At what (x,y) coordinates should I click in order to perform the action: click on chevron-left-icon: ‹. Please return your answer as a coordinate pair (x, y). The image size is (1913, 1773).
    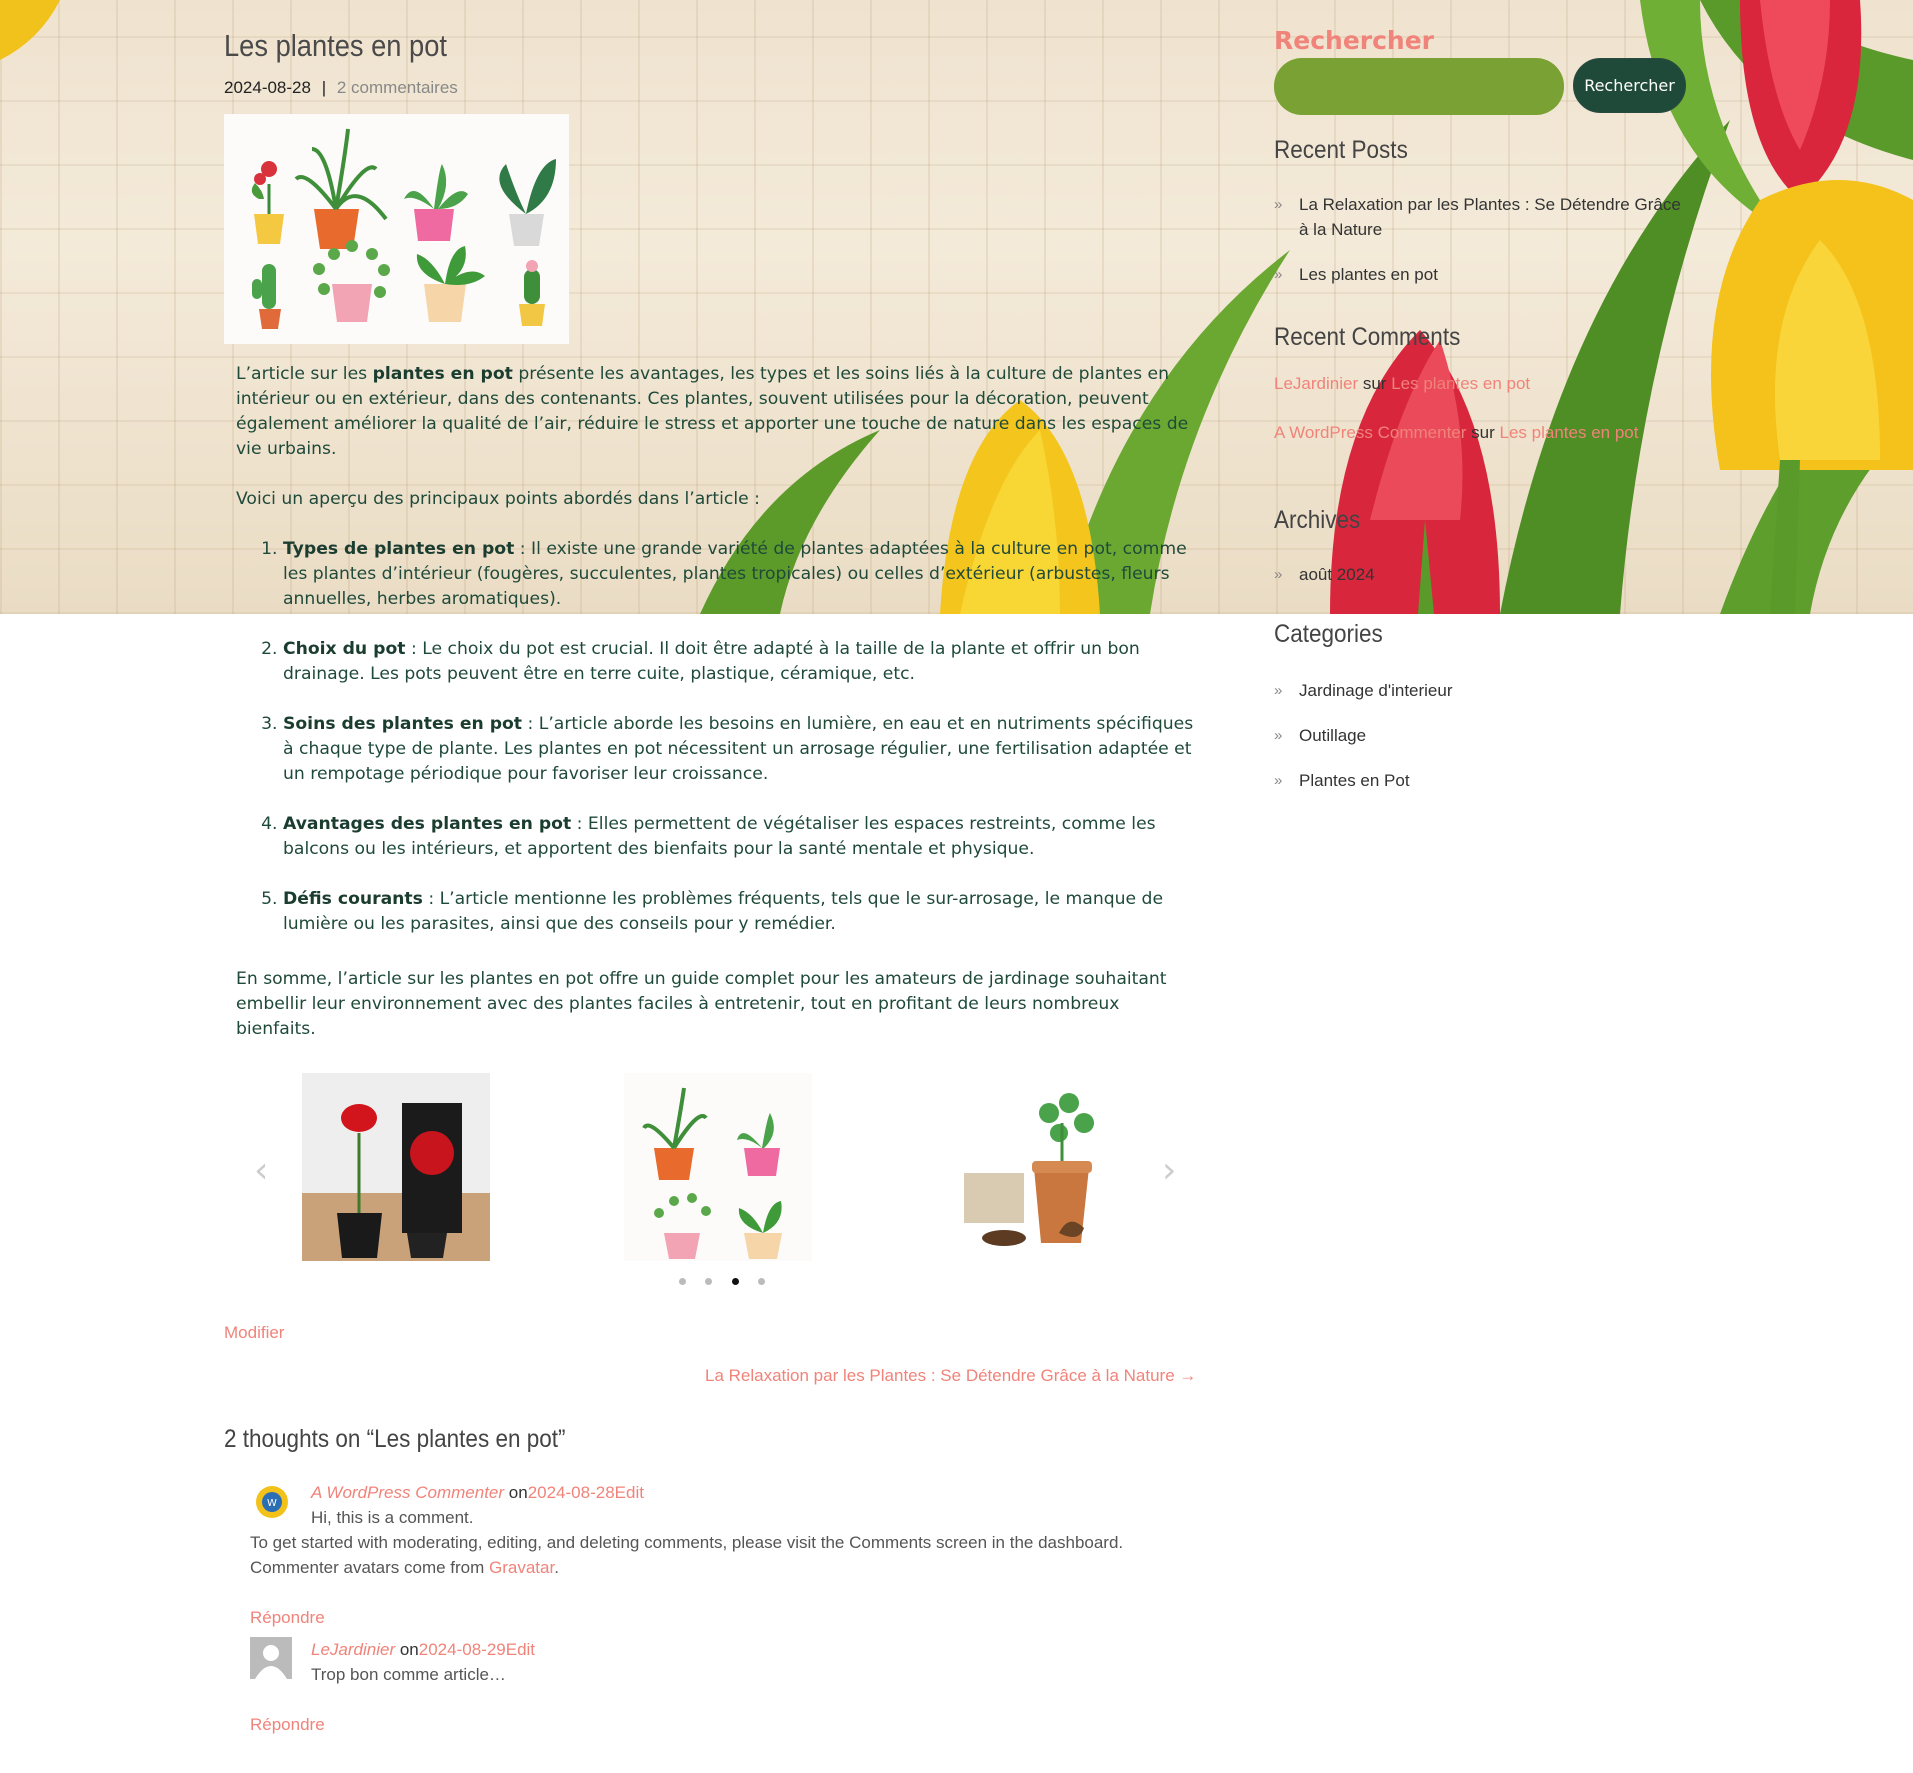
    Looking at the image, I should click on (261, 1170).